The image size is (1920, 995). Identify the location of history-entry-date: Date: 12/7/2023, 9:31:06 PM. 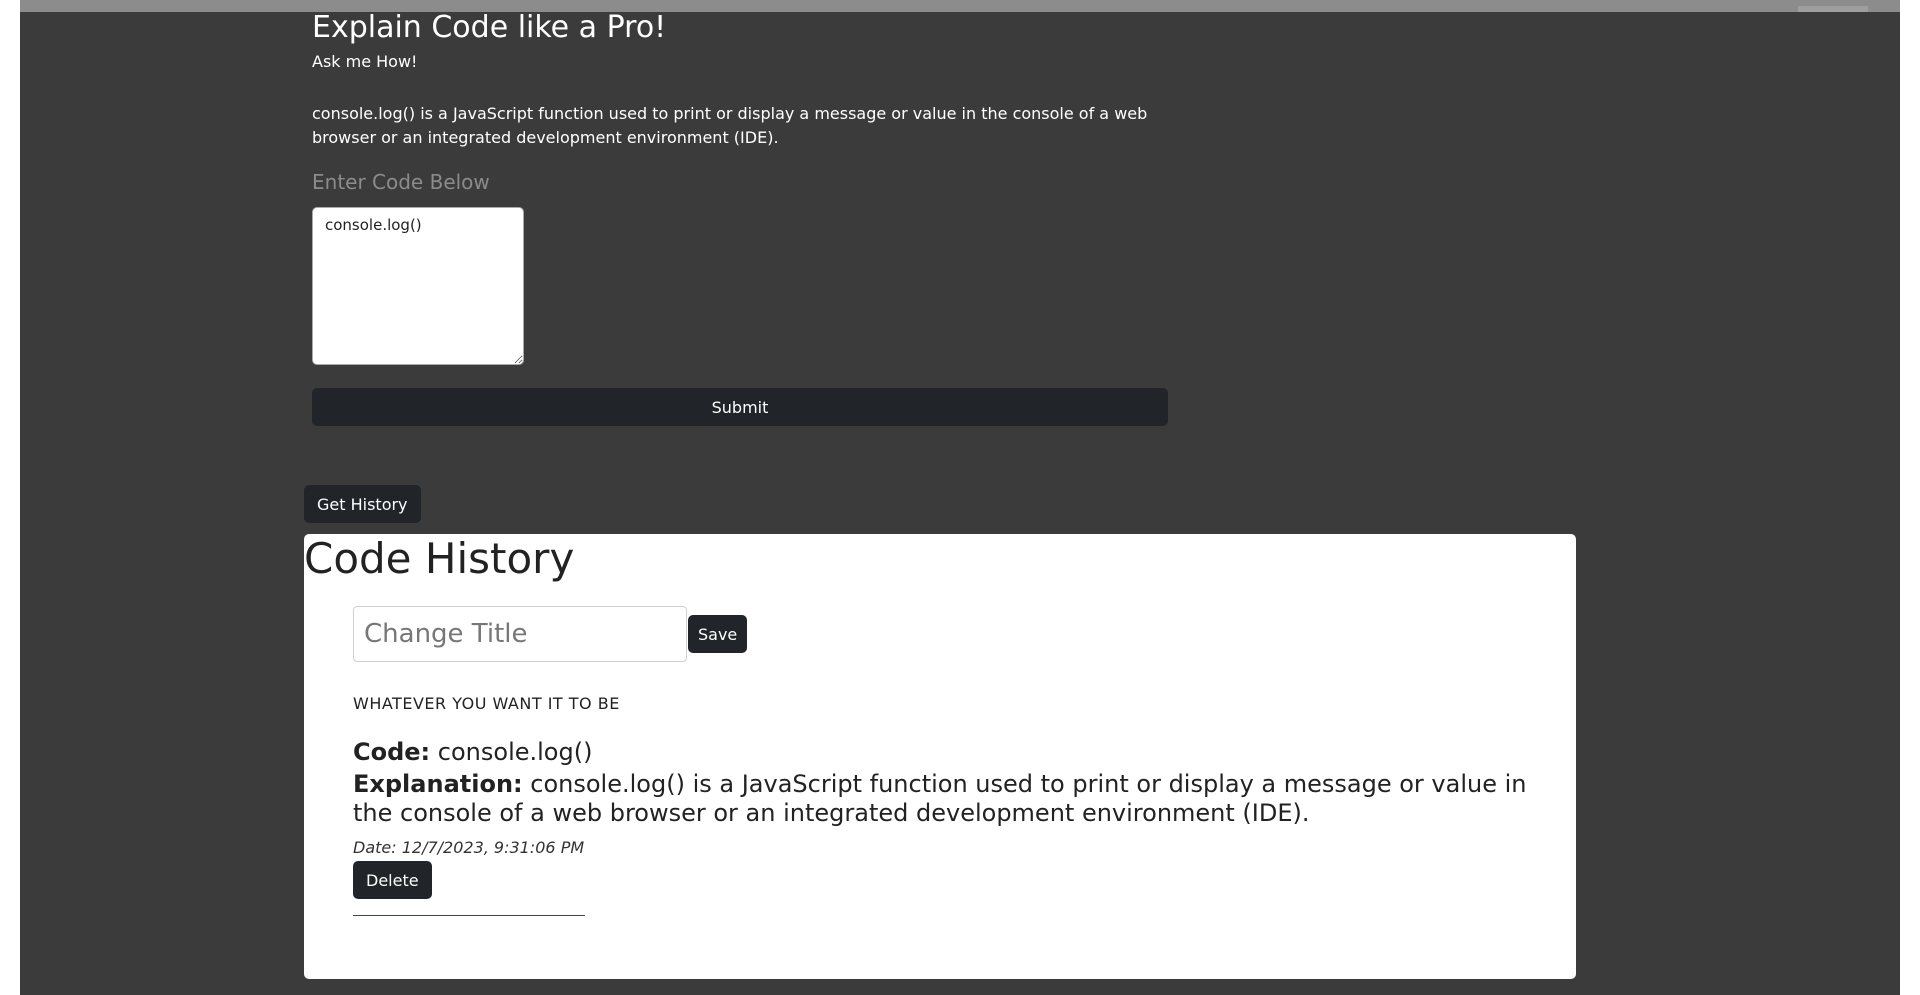
(469, 847).